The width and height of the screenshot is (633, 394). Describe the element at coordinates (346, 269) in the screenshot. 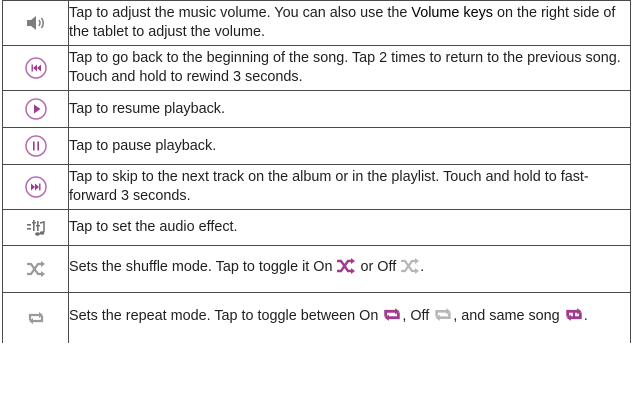

I see `shuffle-on-icon` at that location.